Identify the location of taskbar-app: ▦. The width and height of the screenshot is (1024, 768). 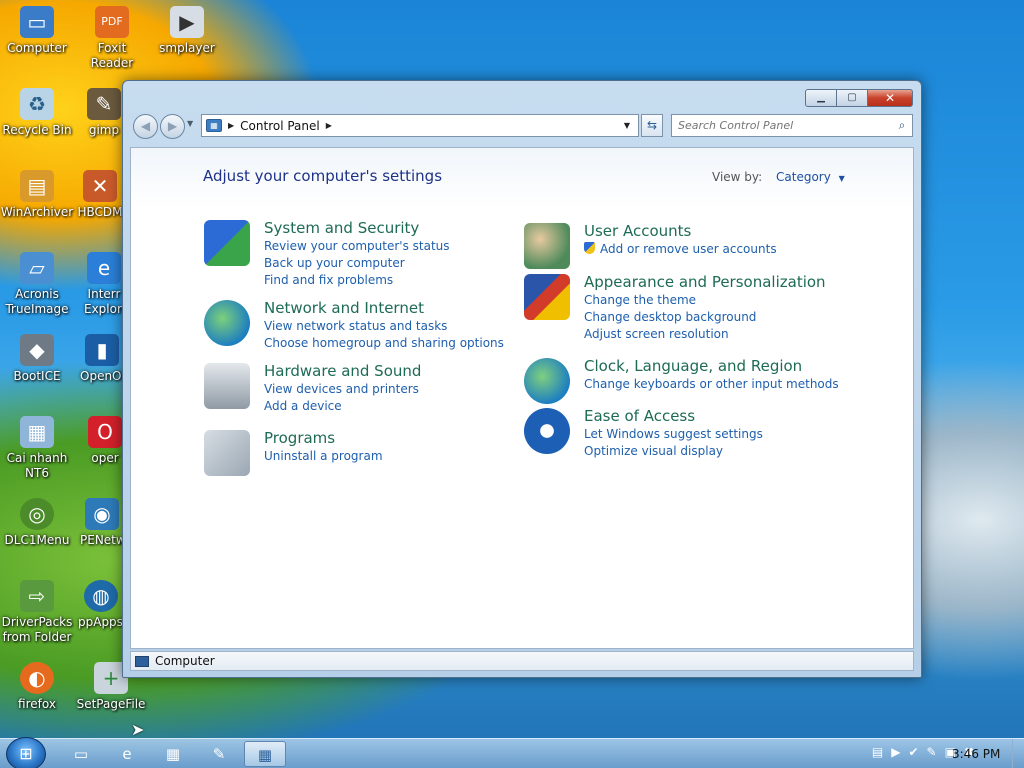
(173, 754).